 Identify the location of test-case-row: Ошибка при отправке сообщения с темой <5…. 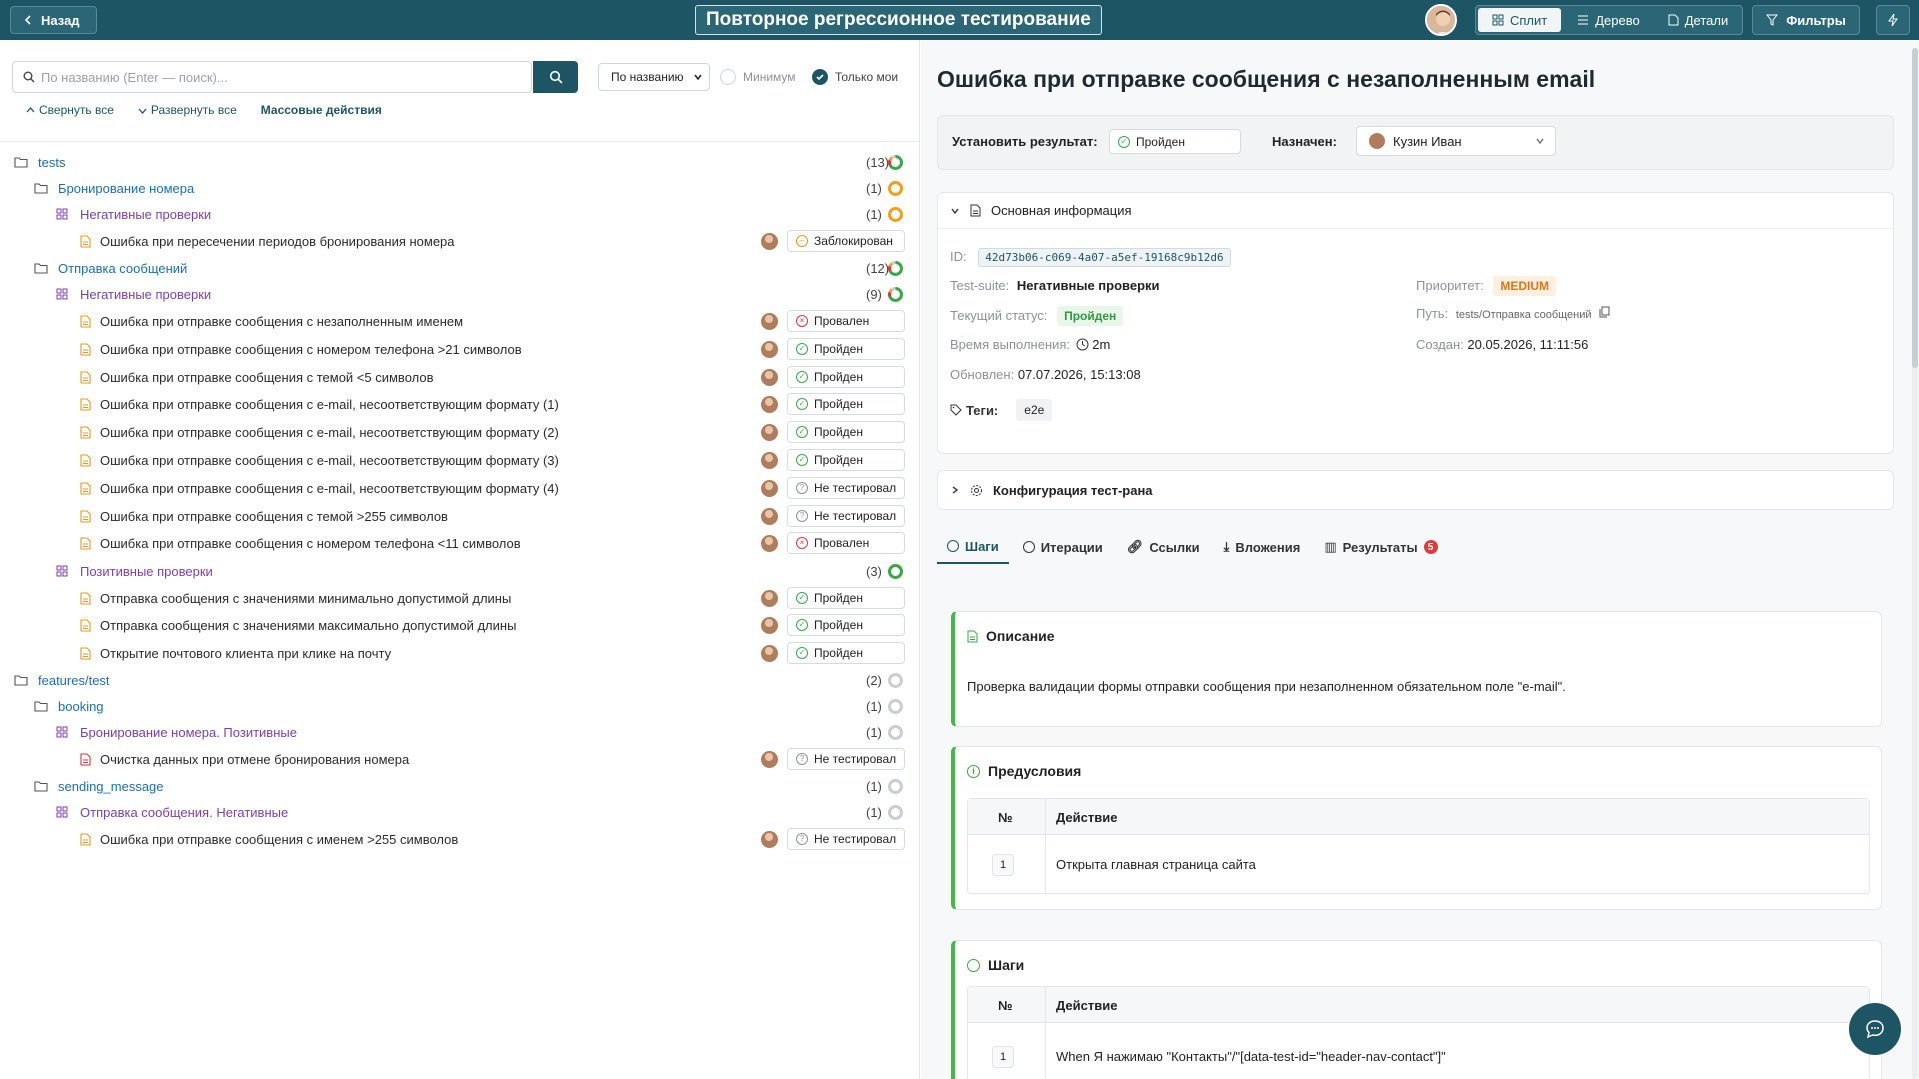
(460, 378).